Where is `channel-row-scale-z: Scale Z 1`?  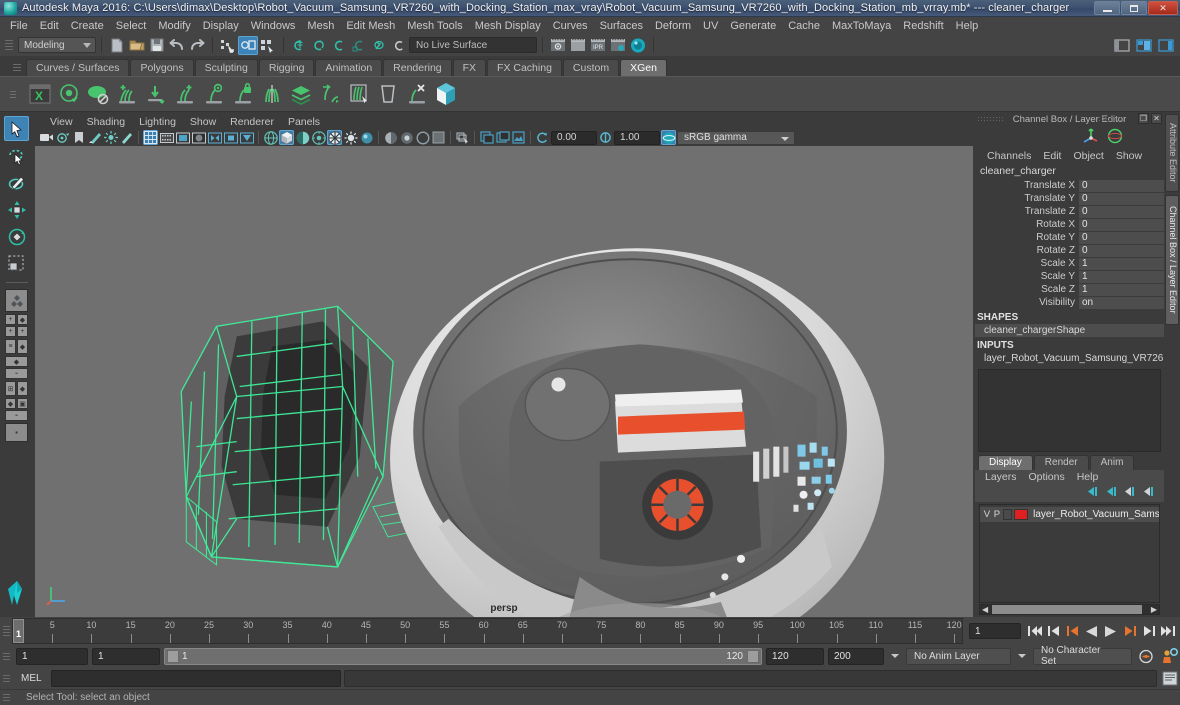 channel-row-scale-z: Scale Z 1 is located at coordinates (1069, 289).